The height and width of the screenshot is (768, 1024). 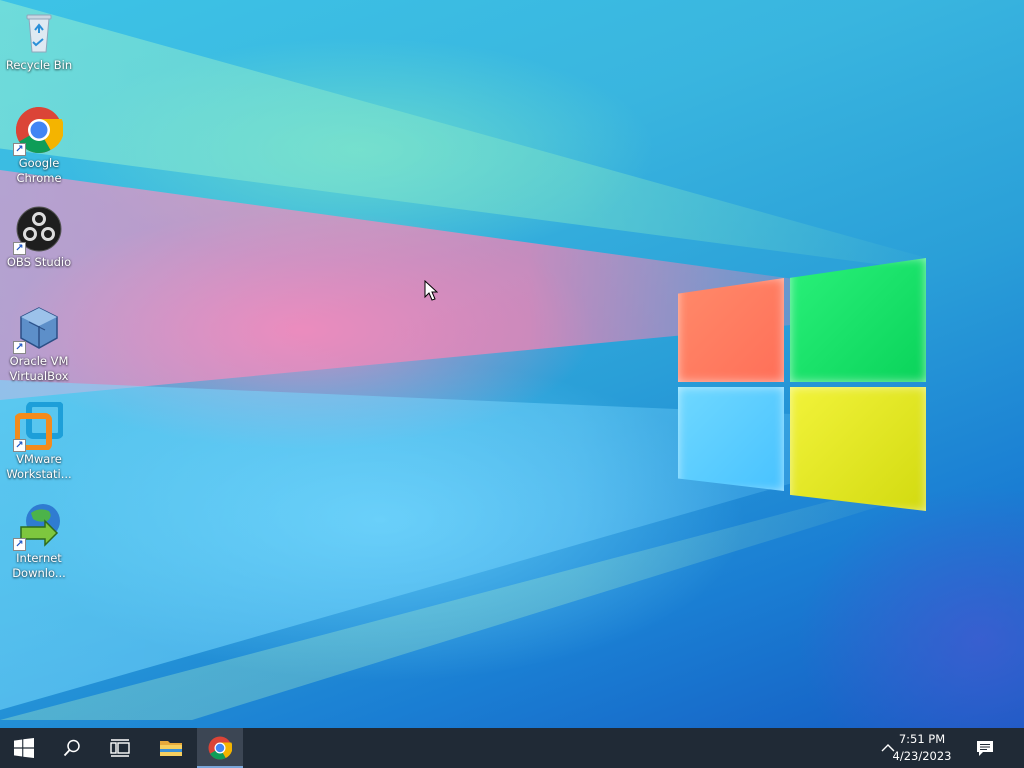 What do you see at coordinates (922, 739) in the screenshot?
I see `clock-time: 7:51 PM` at bounding box center [922, 739].